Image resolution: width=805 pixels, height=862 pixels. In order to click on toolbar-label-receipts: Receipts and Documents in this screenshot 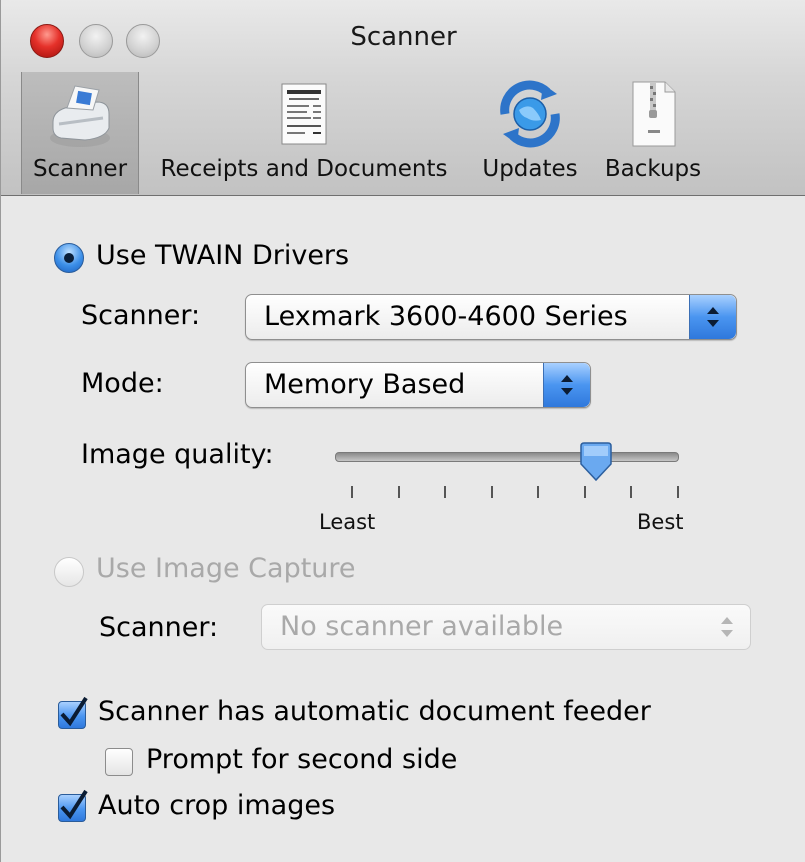, I will do `click(304, 169)`.